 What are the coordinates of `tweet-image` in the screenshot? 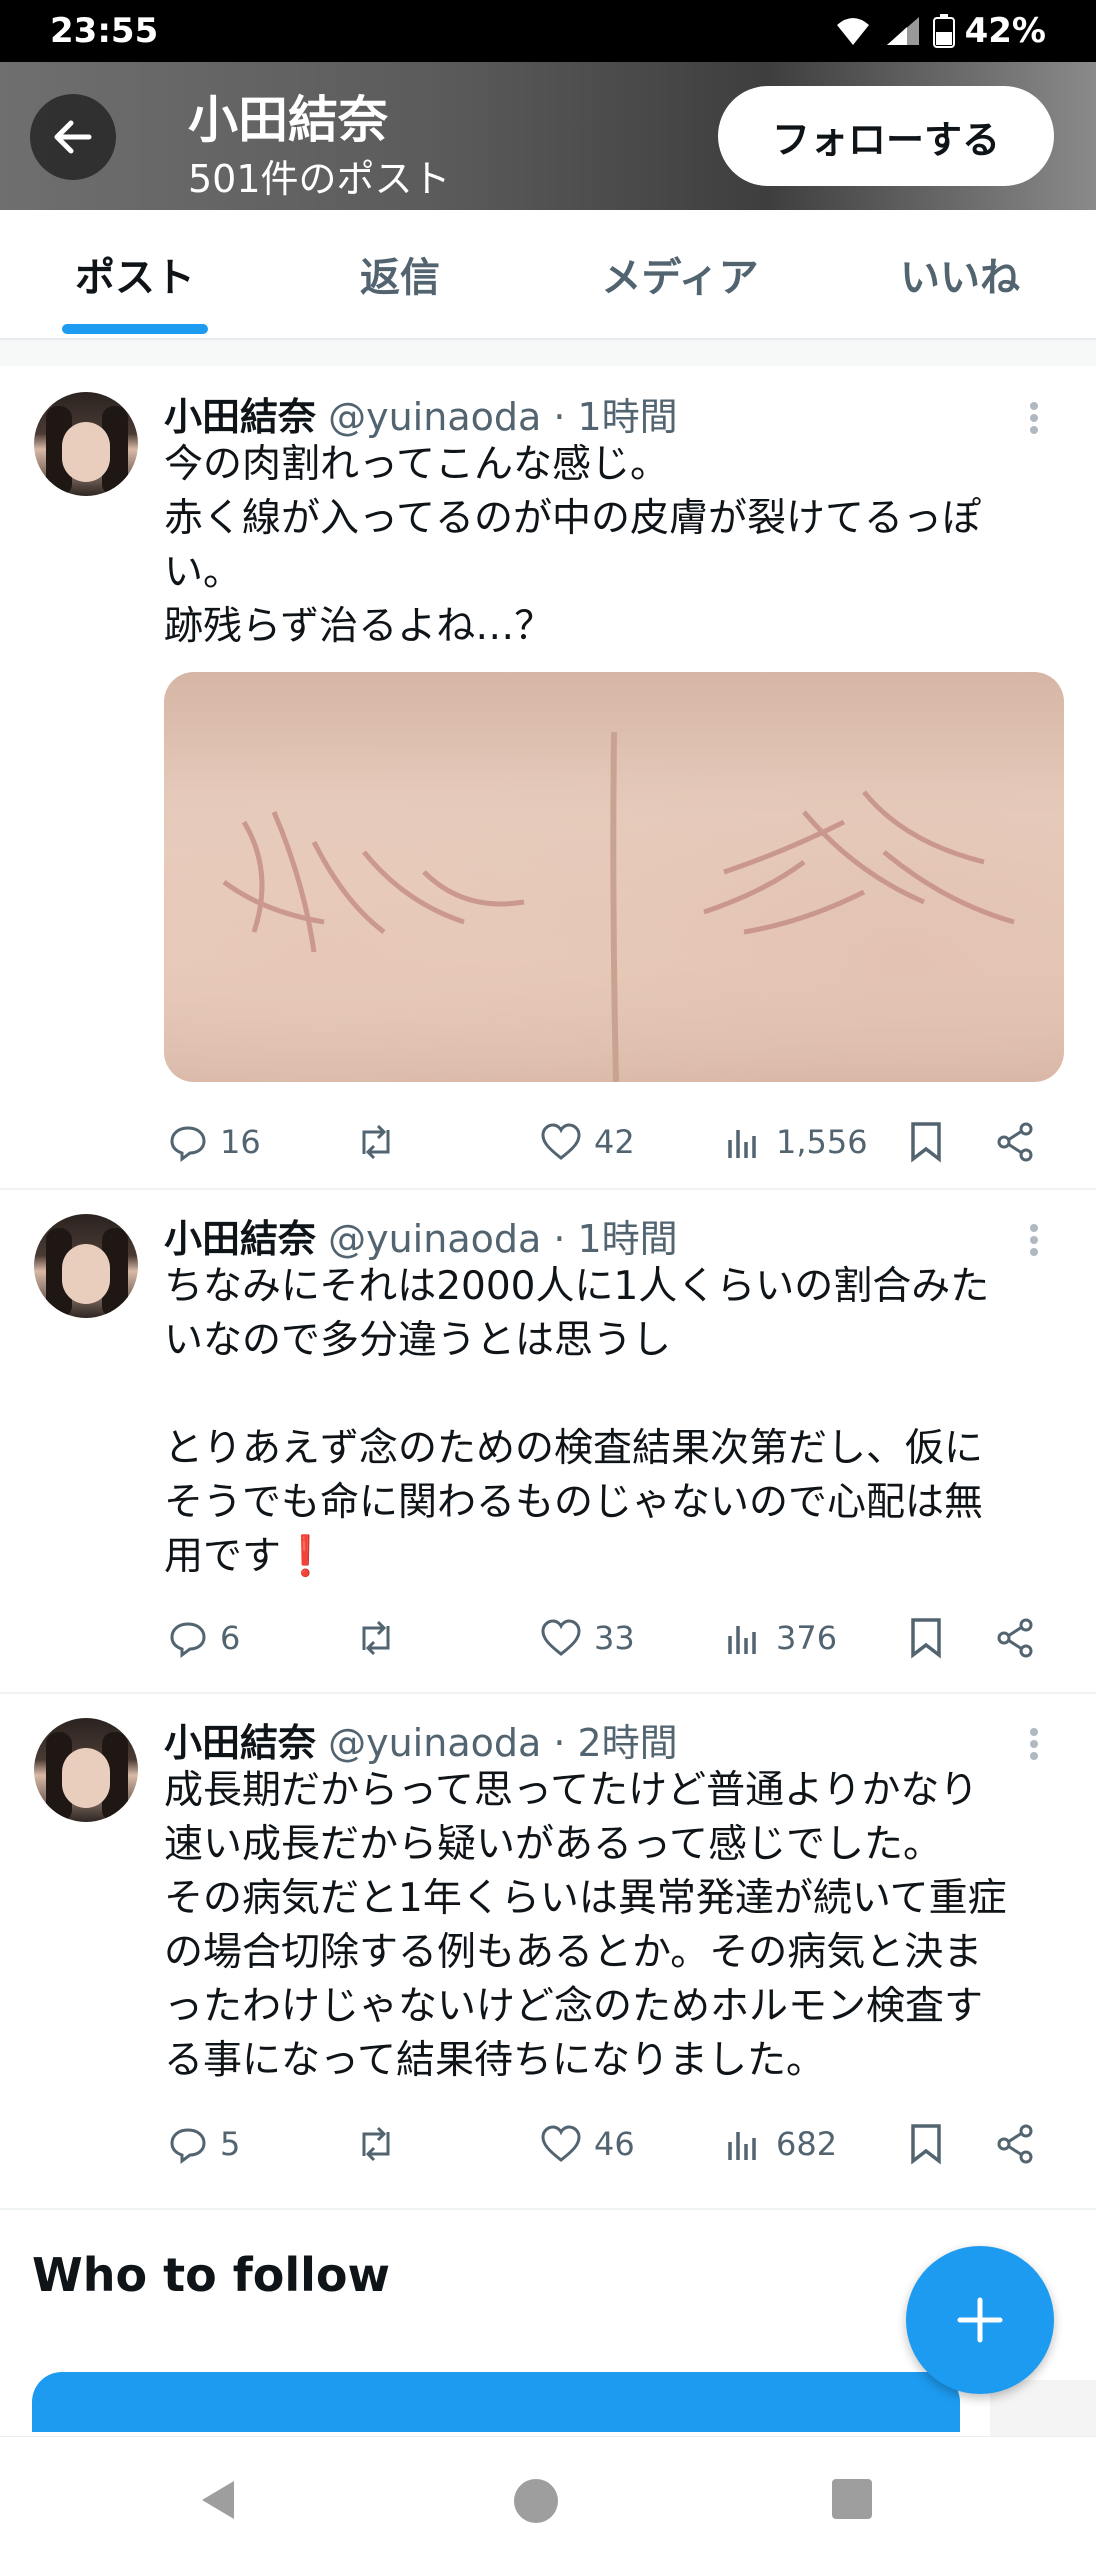 It's located at (614, 877).